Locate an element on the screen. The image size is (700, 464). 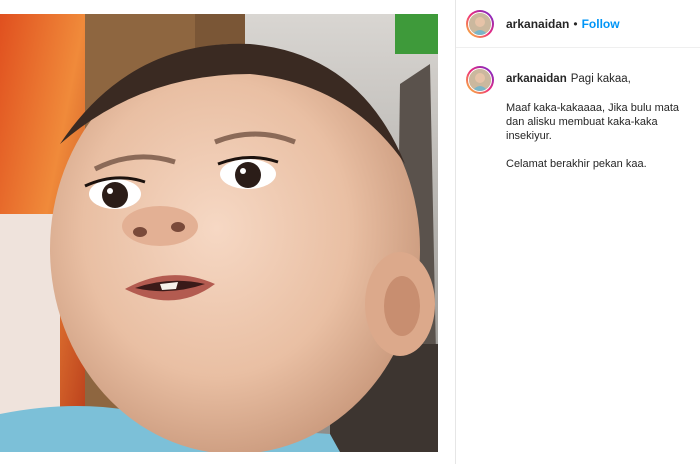
post-header: arkanaidan • Follow is located at coordinates (578, 24).